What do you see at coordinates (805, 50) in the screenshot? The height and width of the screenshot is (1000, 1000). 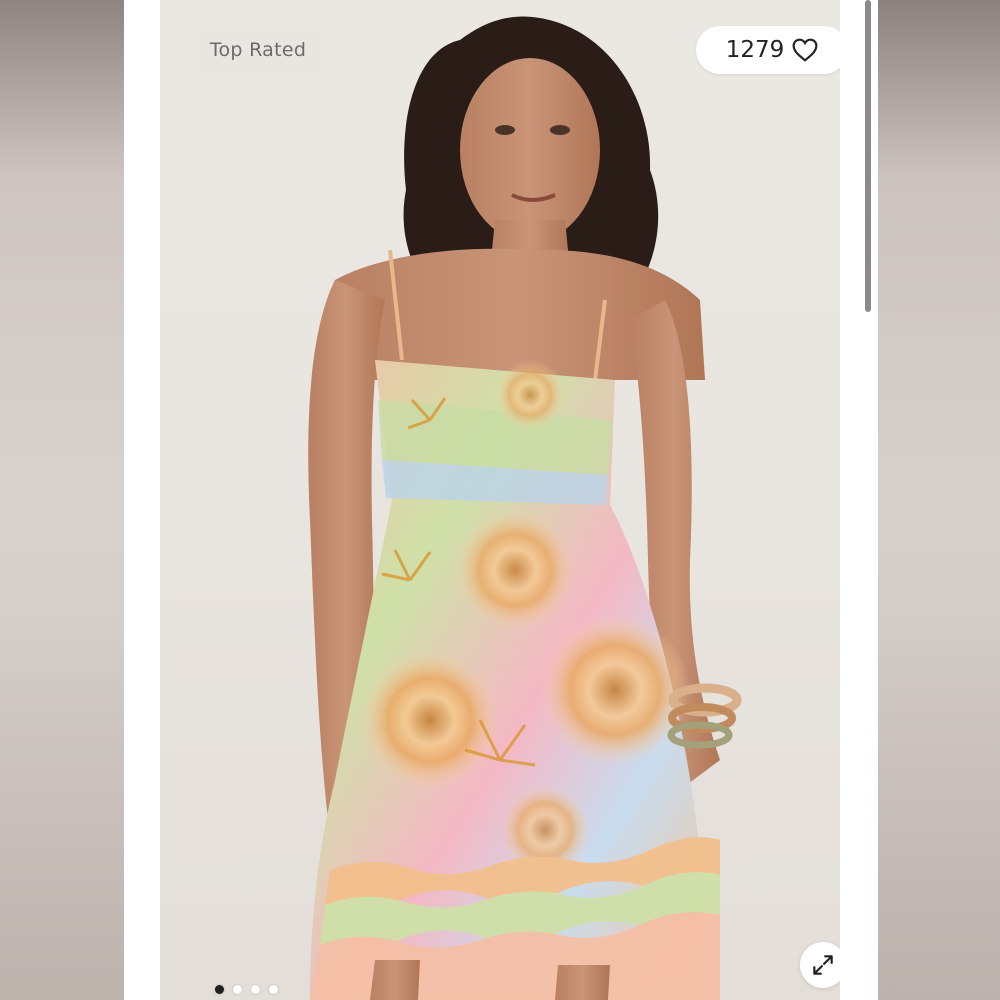 I see `heart-outline-icon` at bounding box center [805, 50].